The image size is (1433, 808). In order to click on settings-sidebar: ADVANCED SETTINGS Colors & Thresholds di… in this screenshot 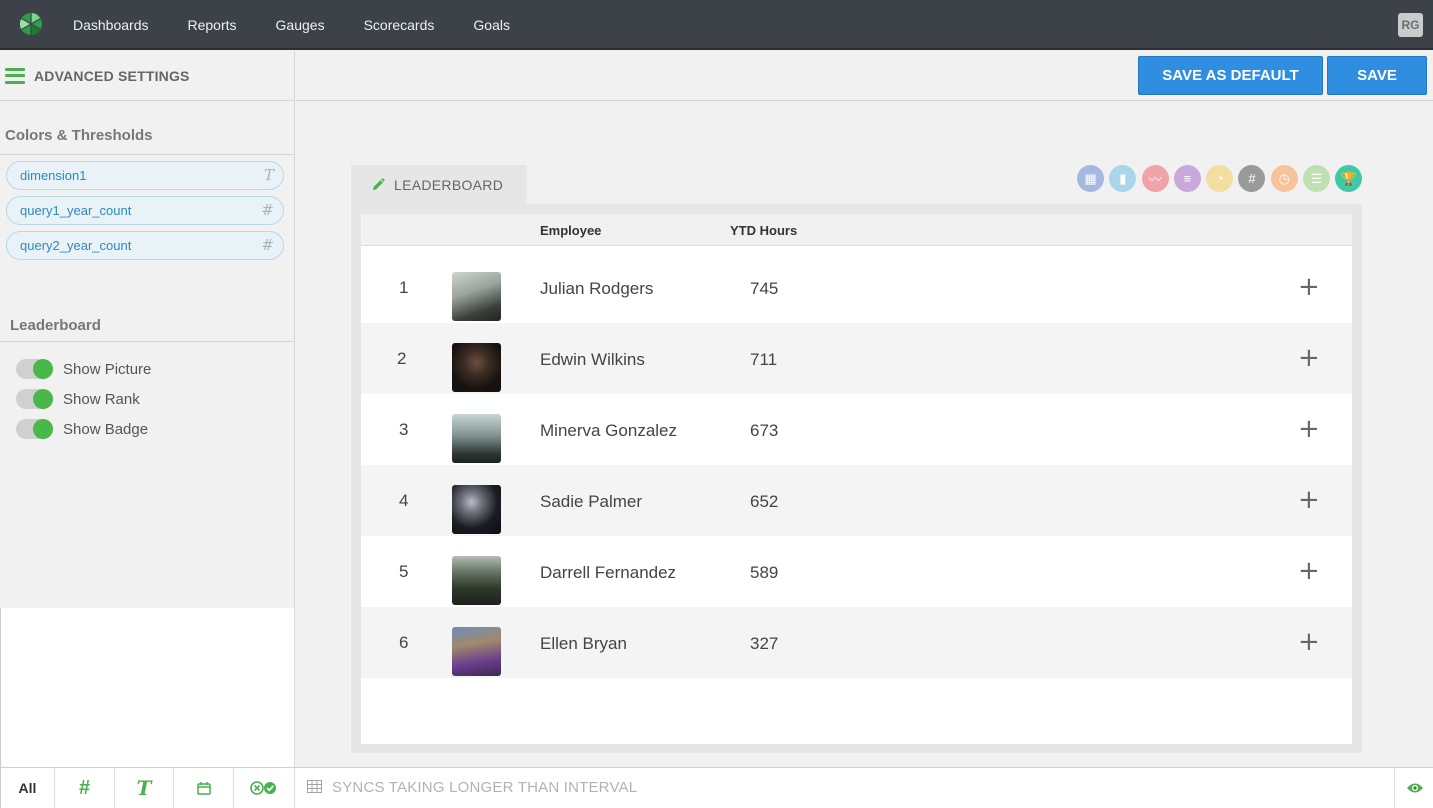, I will do `click(147, 329)`.